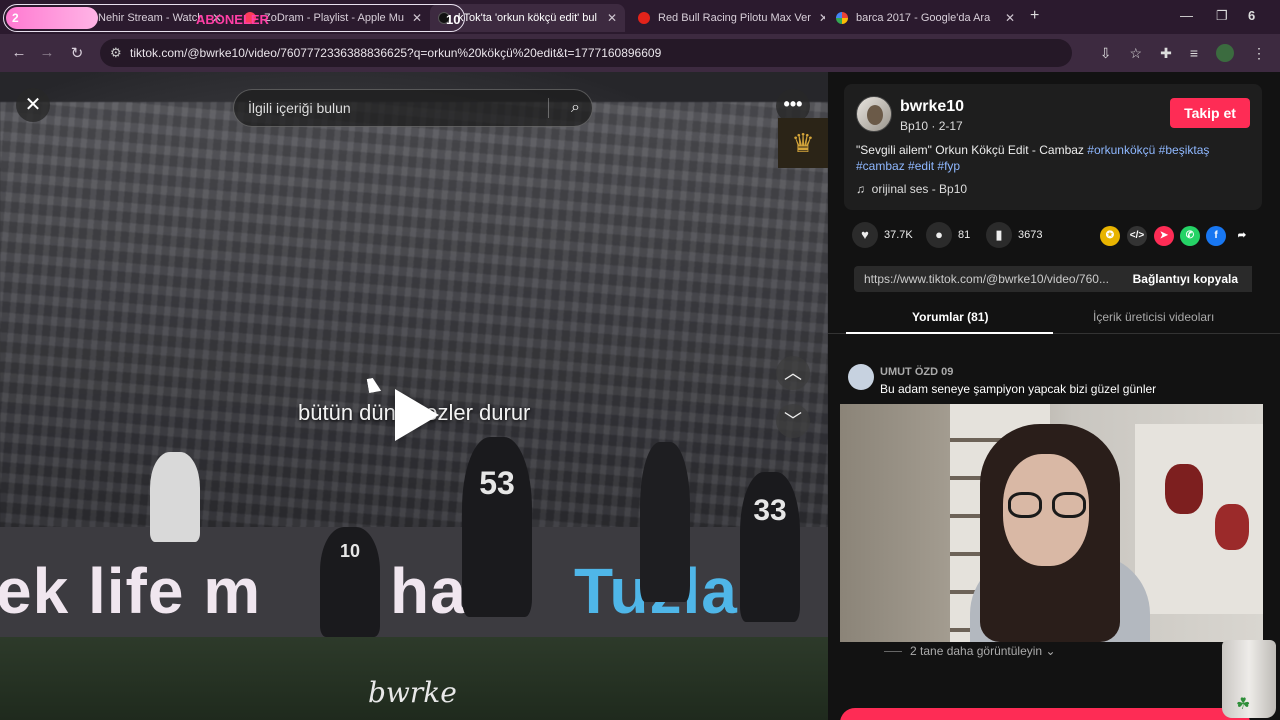  Describe the element at coordinates (453, 19) in the screenshot. I see `stream-overlay-number: 10` at that location.